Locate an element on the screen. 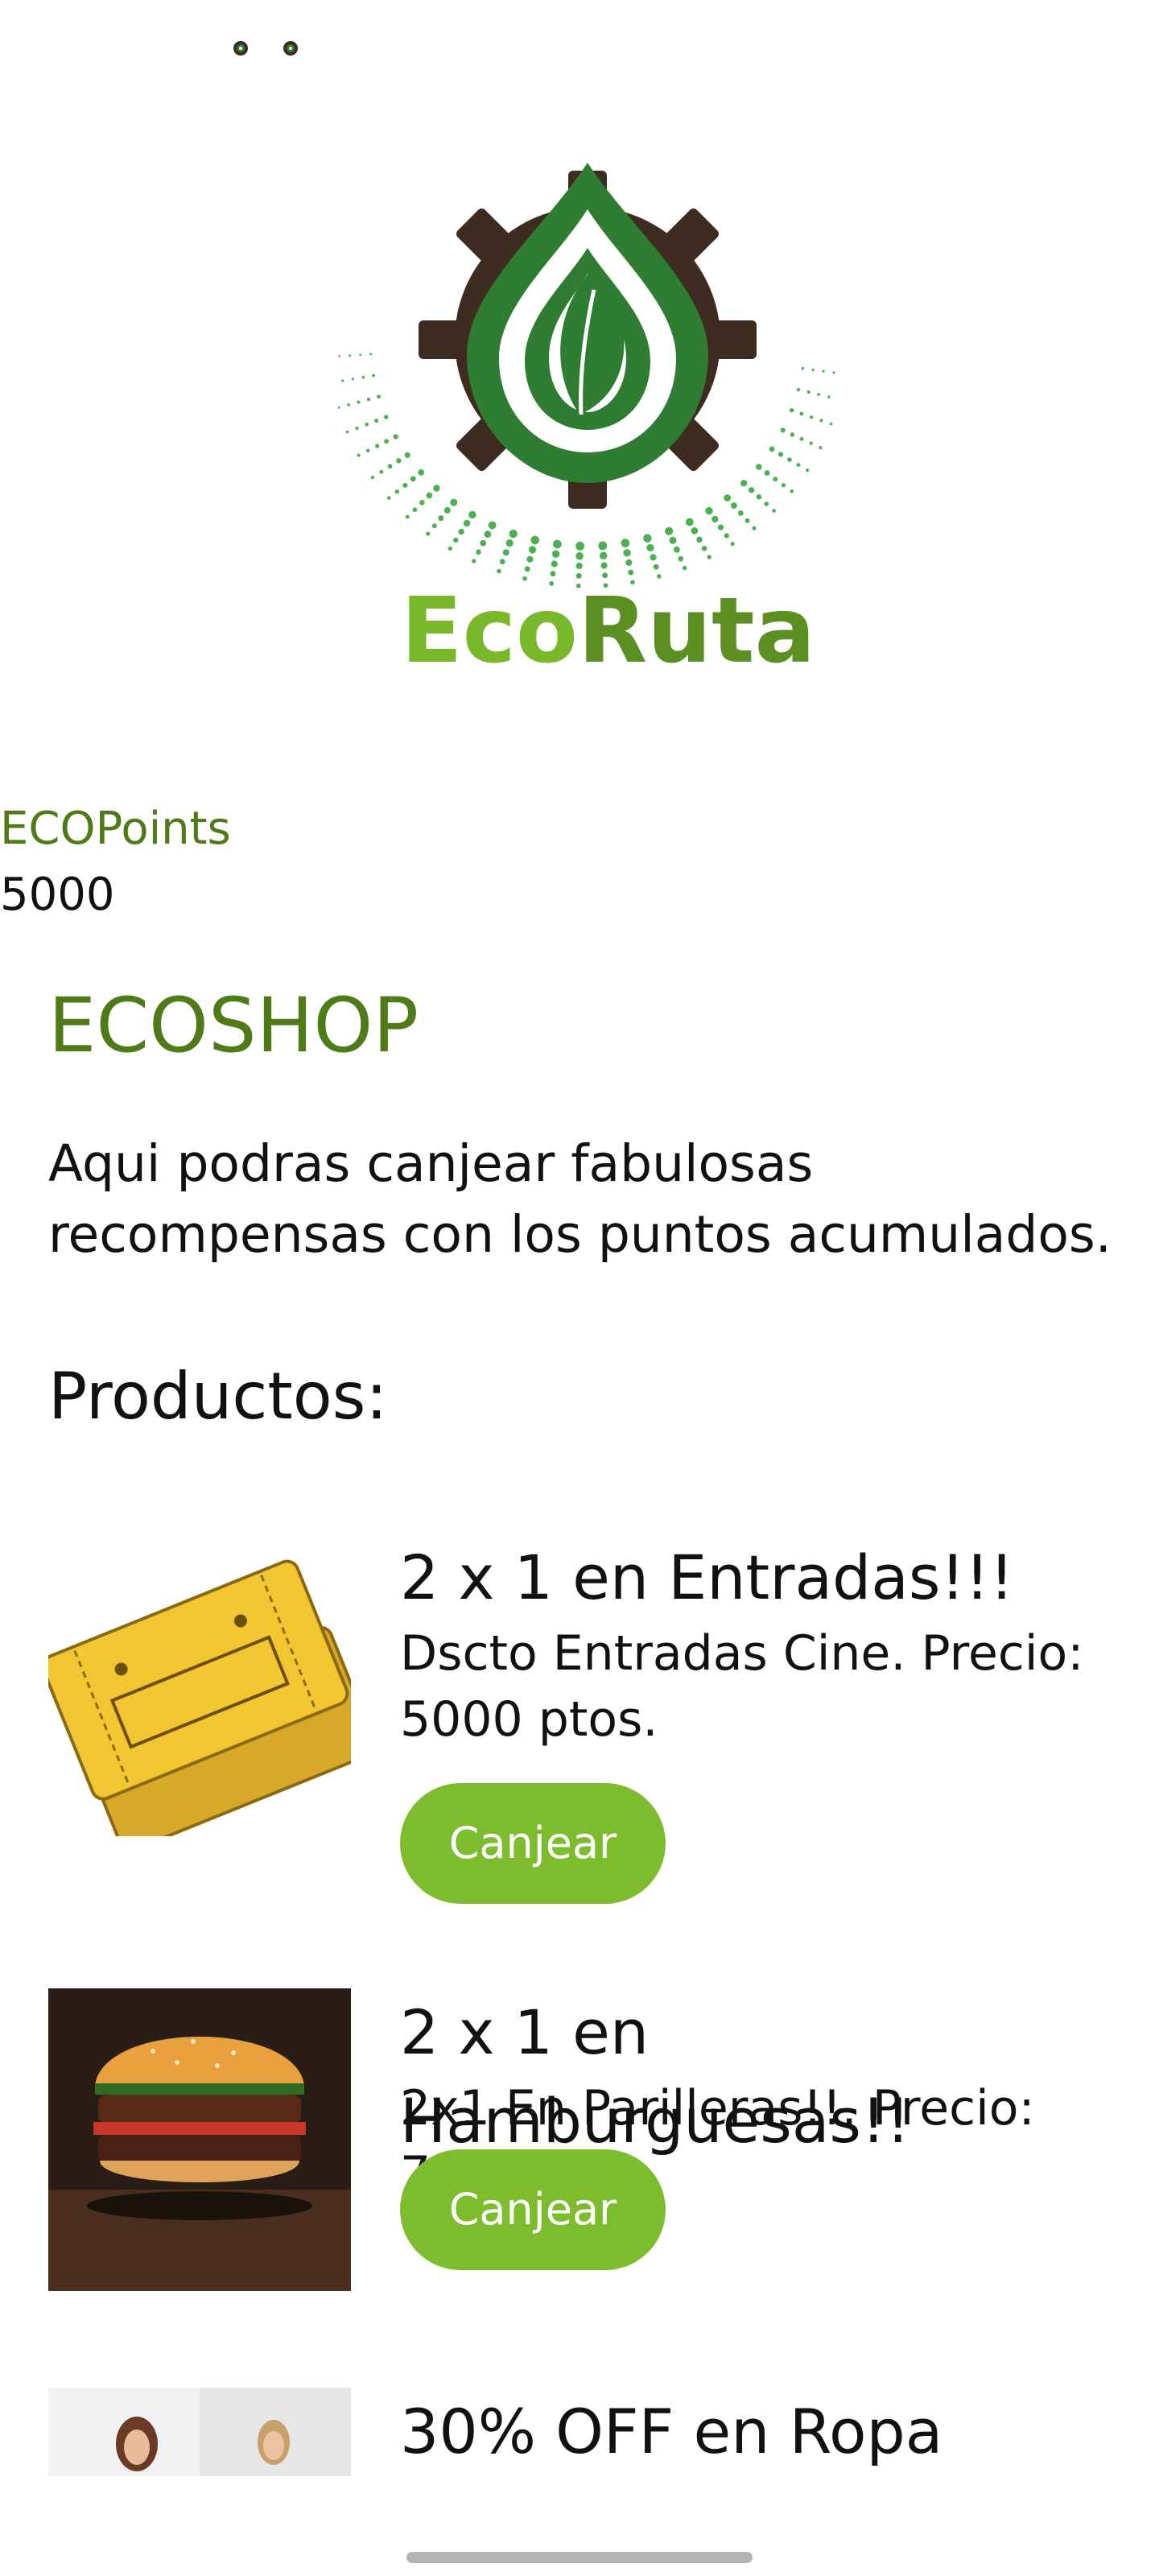 The image size is (1159, 2576). home-indicator is located at coordinates (579, 2557).